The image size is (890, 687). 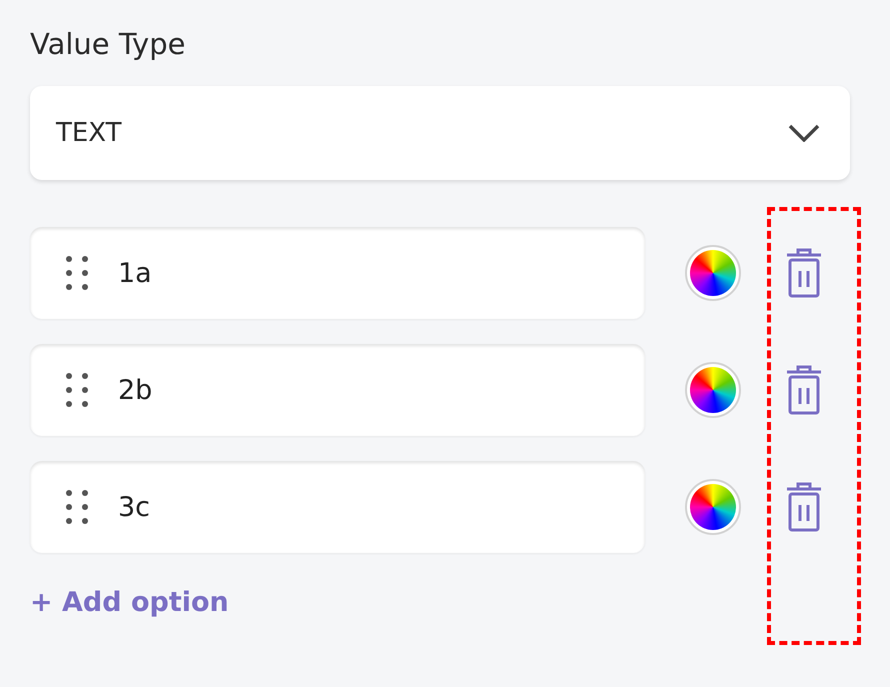 I want to click on chevron-down-icon, so click(x=804, y=133).